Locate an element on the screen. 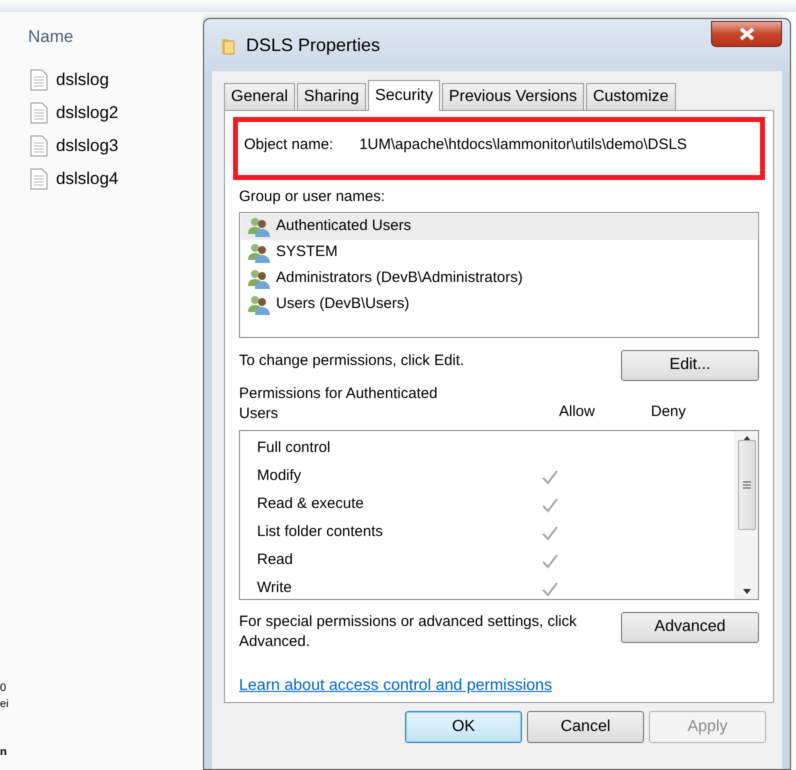 This screenshot has width=796, height=770. grip-icon is located at coordinates (746, 484).